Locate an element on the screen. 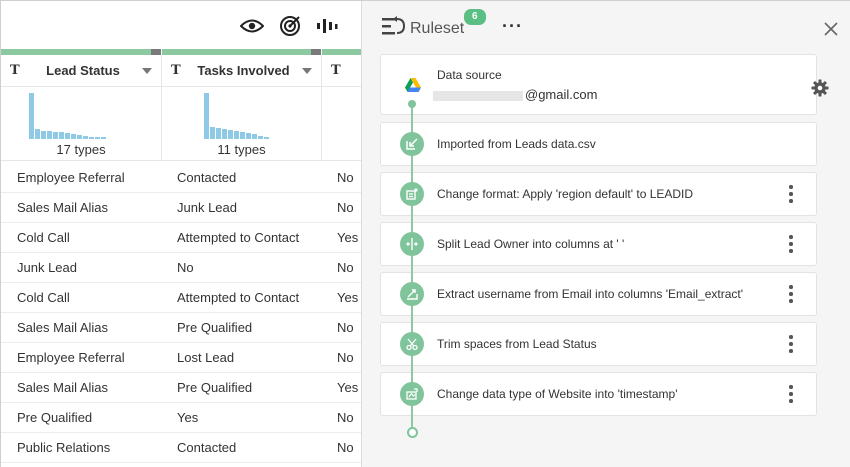 This screenshot has width=850, height=467. table-row: Pre Qualified Yes No is located at coordinates (181, 418).